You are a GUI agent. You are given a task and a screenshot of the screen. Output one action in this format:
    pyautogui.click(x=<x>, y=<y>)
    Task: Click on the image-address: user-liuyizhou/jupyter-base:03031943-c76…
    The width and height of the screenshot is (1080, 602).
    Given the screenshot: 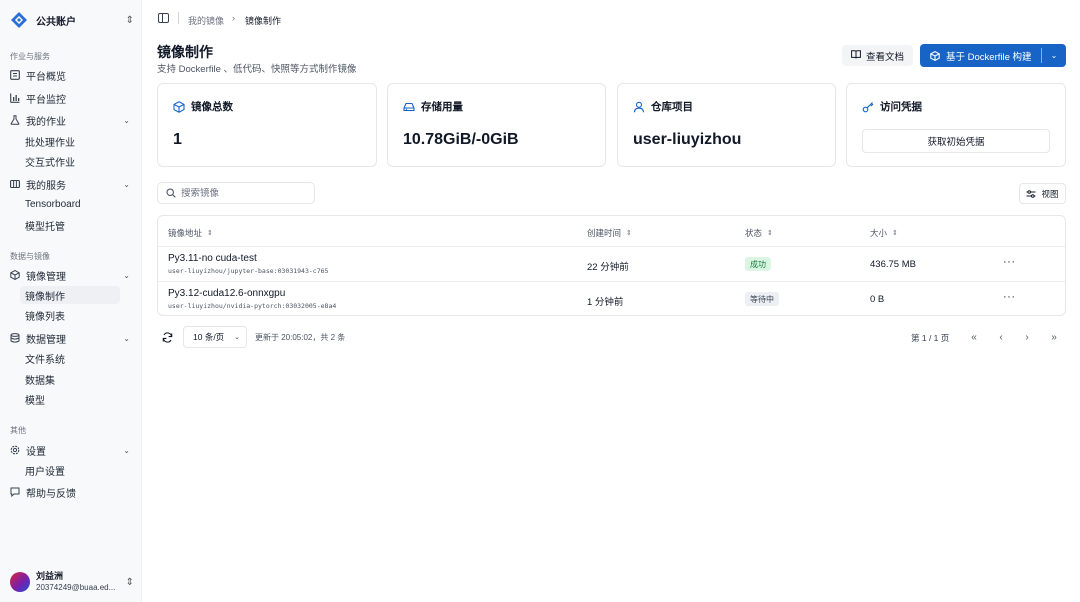 What is the action you would take?
    pyautogui.click(x=248, y=271)
    